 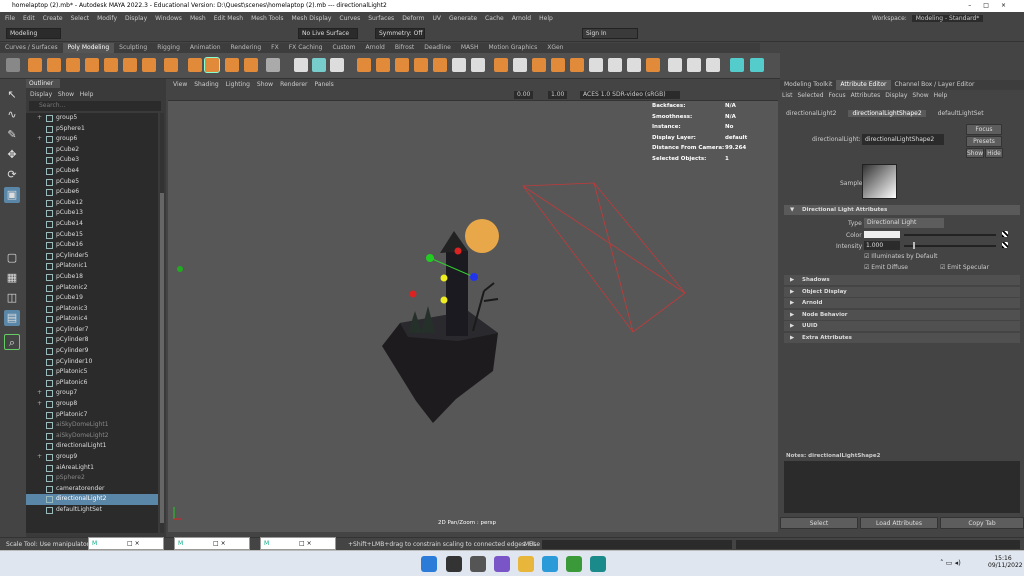 What do you see at coordinates (902, 338) in the screenshot?
I see `section-extra-attributes: ▶ Extra Attributes` at bounding box center [902, 338].